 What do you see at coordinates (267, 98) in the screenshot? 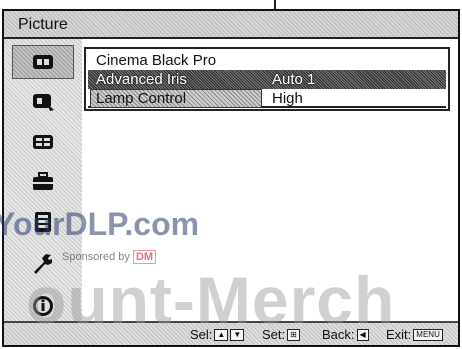
I see `menu-row-lamp-control: Lamp Control High` at bounding box center [267, 98].